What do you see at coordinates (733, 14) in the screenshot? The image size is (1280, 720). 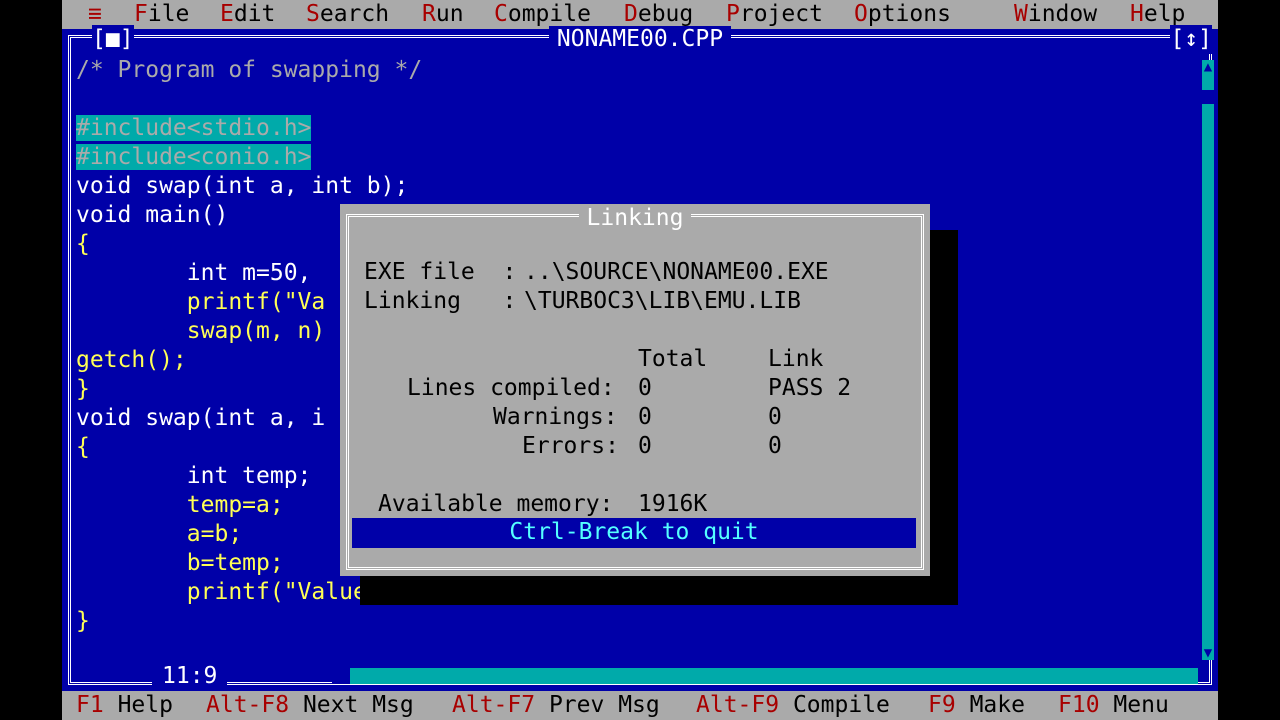 I see `menu-hotkey: P` at bounding box center [733, 14].